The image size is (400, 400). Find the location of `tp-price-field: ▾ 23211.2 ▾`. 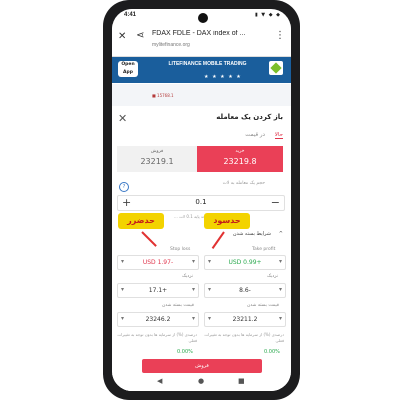

tp-price-field: ▾ 23211.2 ▾ is located at coordinates (245, 319).